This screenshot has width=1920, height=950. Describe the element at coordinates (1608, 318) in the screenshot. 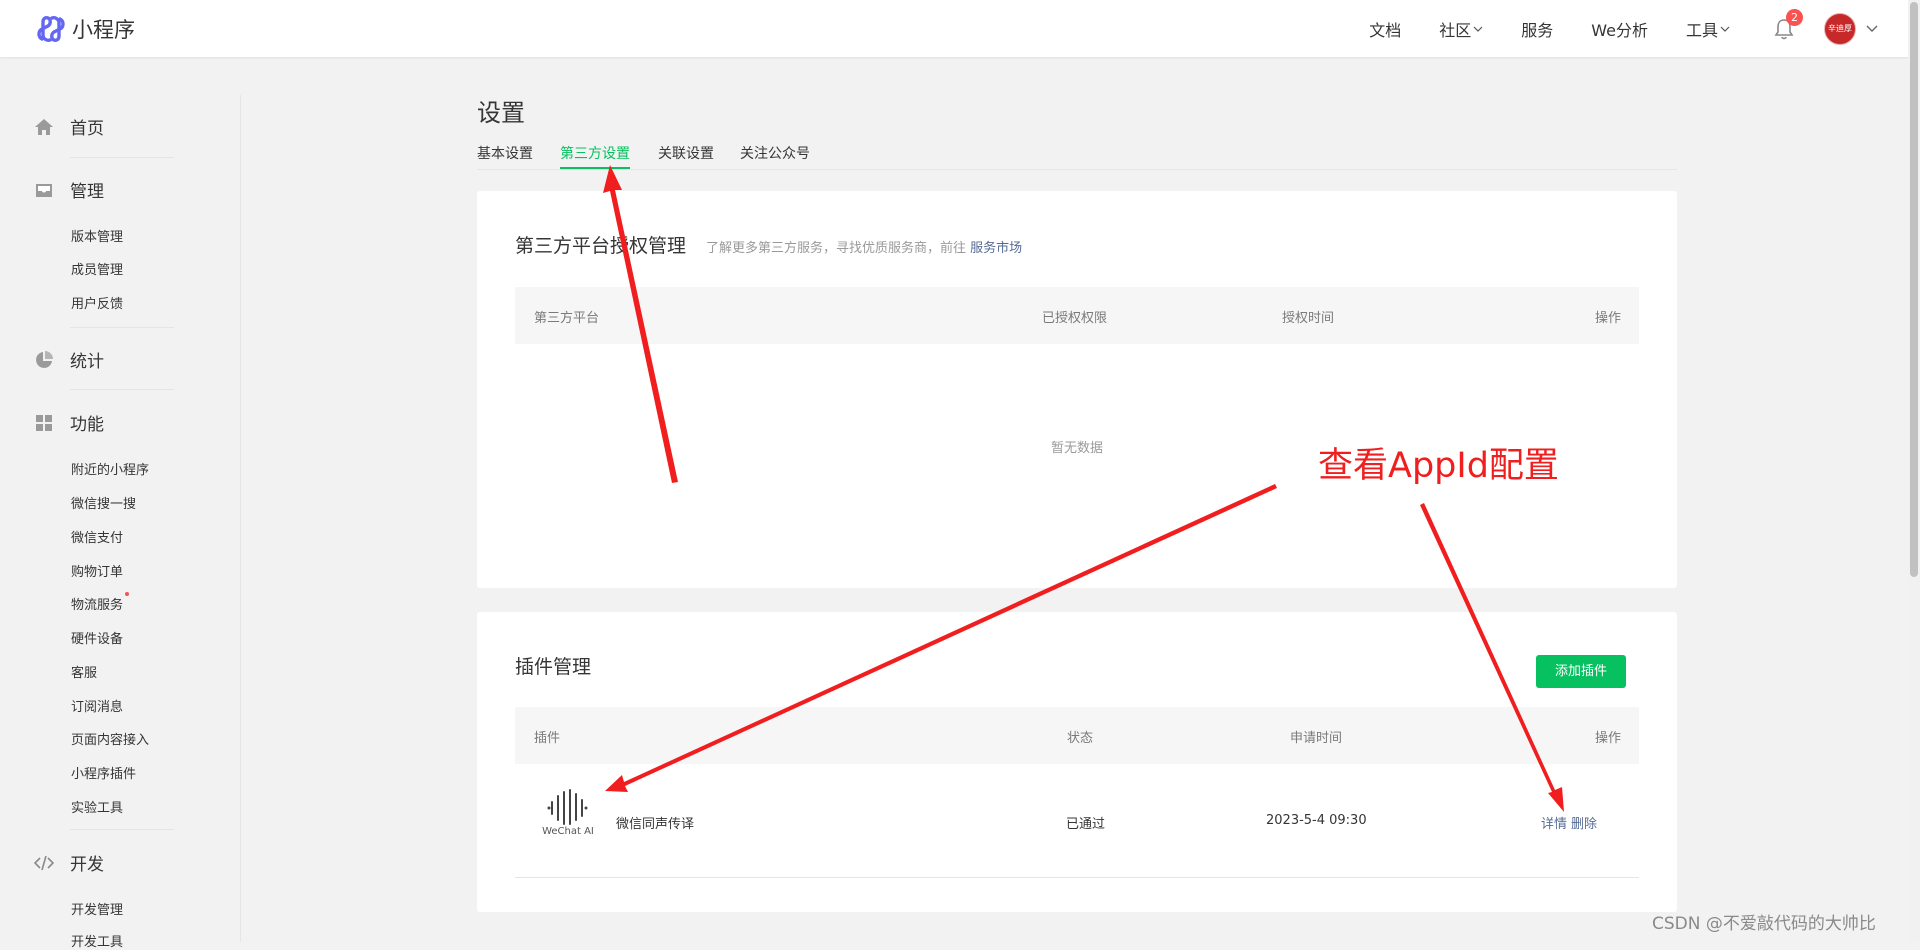

I see `col-actions: 操作` at that location.